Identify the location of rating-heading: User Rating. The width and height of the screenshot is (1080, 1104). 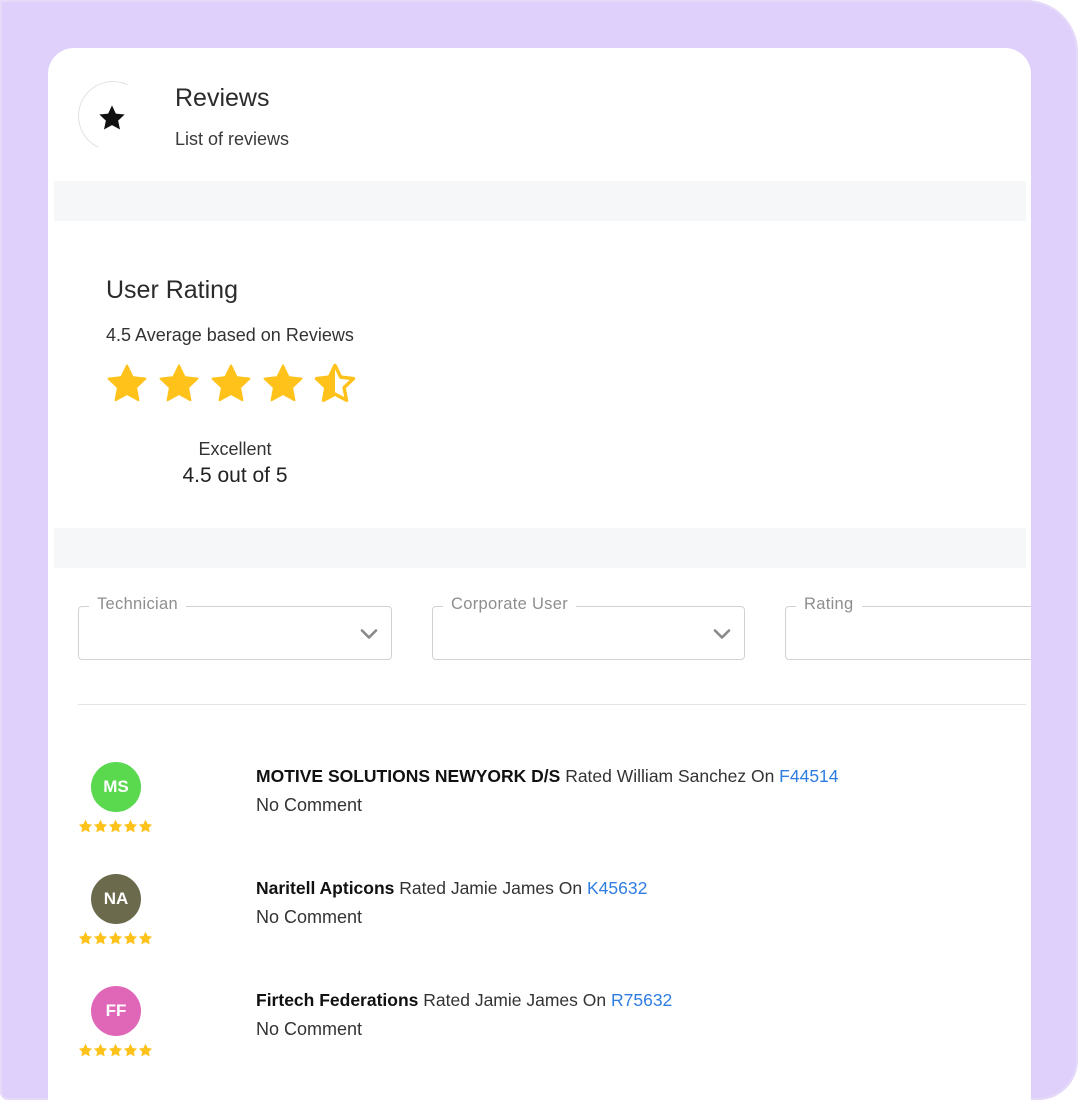
(172, 290).